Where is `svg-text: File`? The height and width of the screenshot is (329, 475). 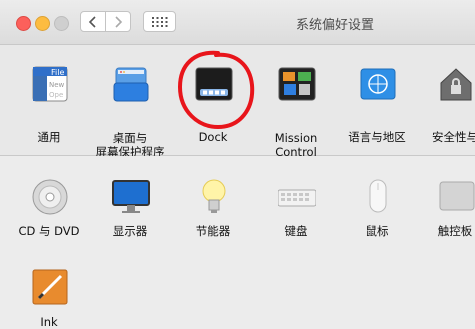 svg-text: File is located at coordinates (57, 72).